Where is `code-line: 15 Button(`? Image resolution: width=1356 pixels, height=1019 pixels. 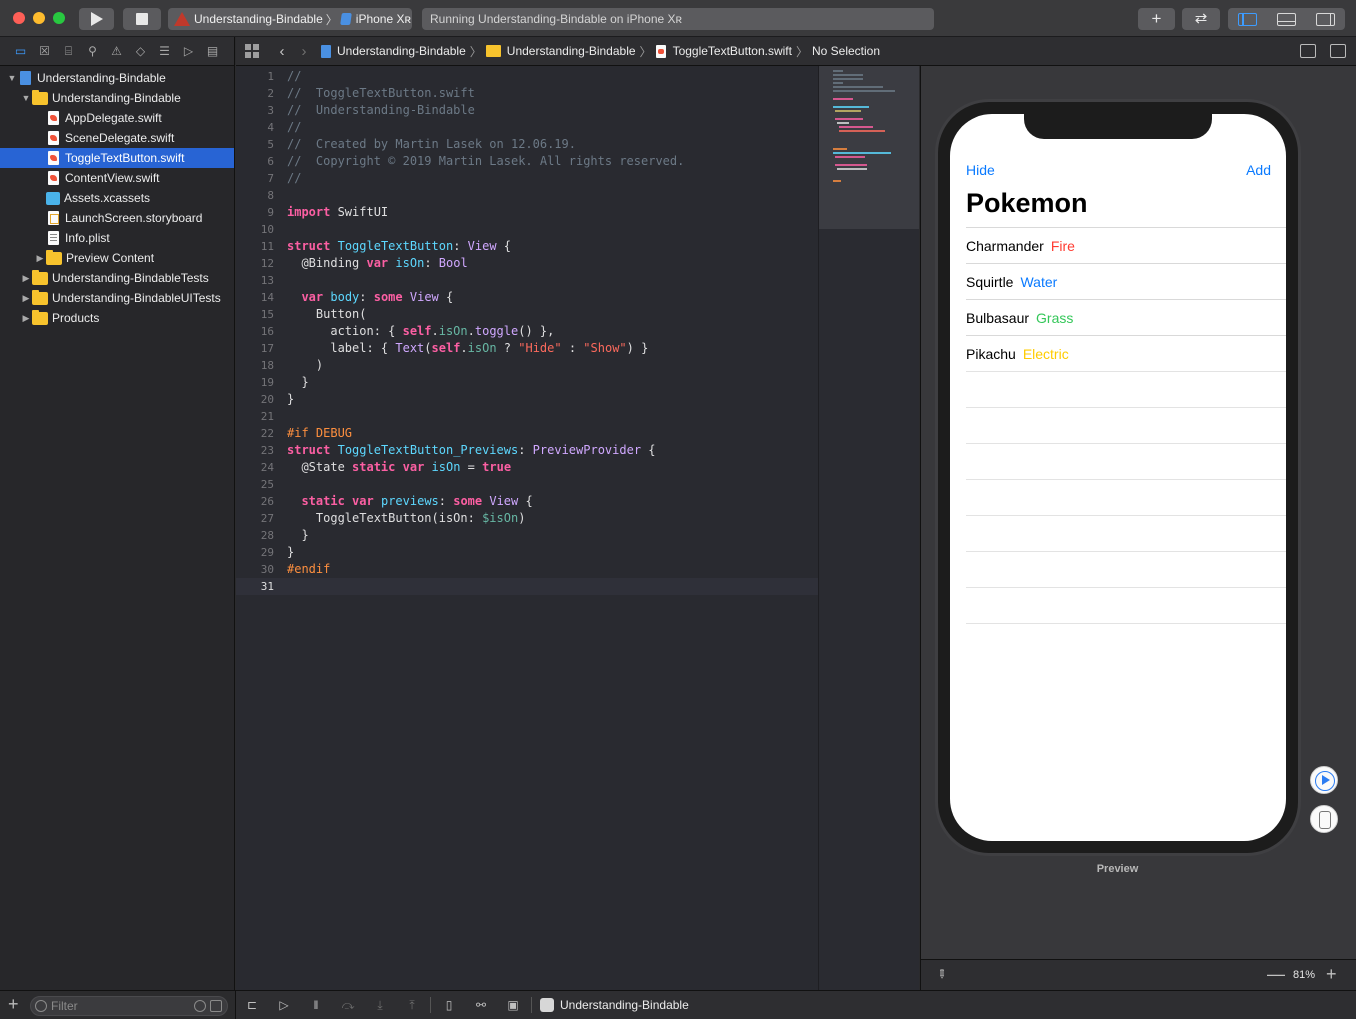 code-line: 15 Button( is located at coordinates (527, 314).